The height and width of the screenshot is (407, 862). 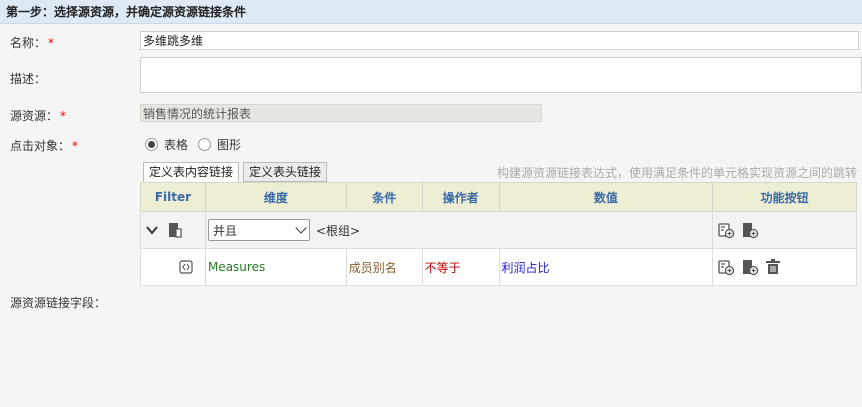 I want to click on column-header-value: 数值, so click(x=606, y=197).